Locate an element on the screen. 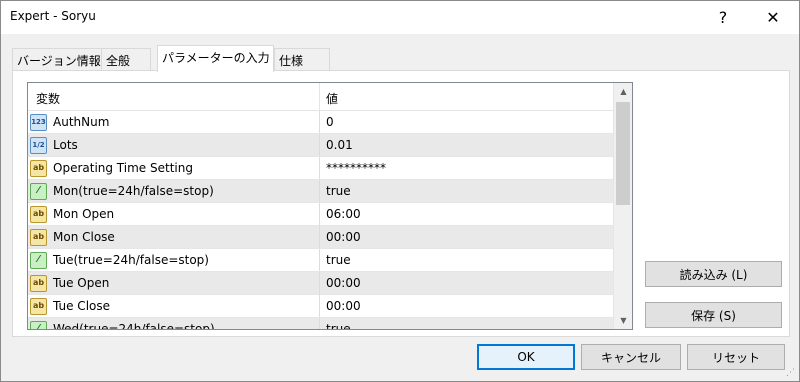 The image size is (800, 382). scroll-up-icon: ▲ is located at coordinates (623, 91).